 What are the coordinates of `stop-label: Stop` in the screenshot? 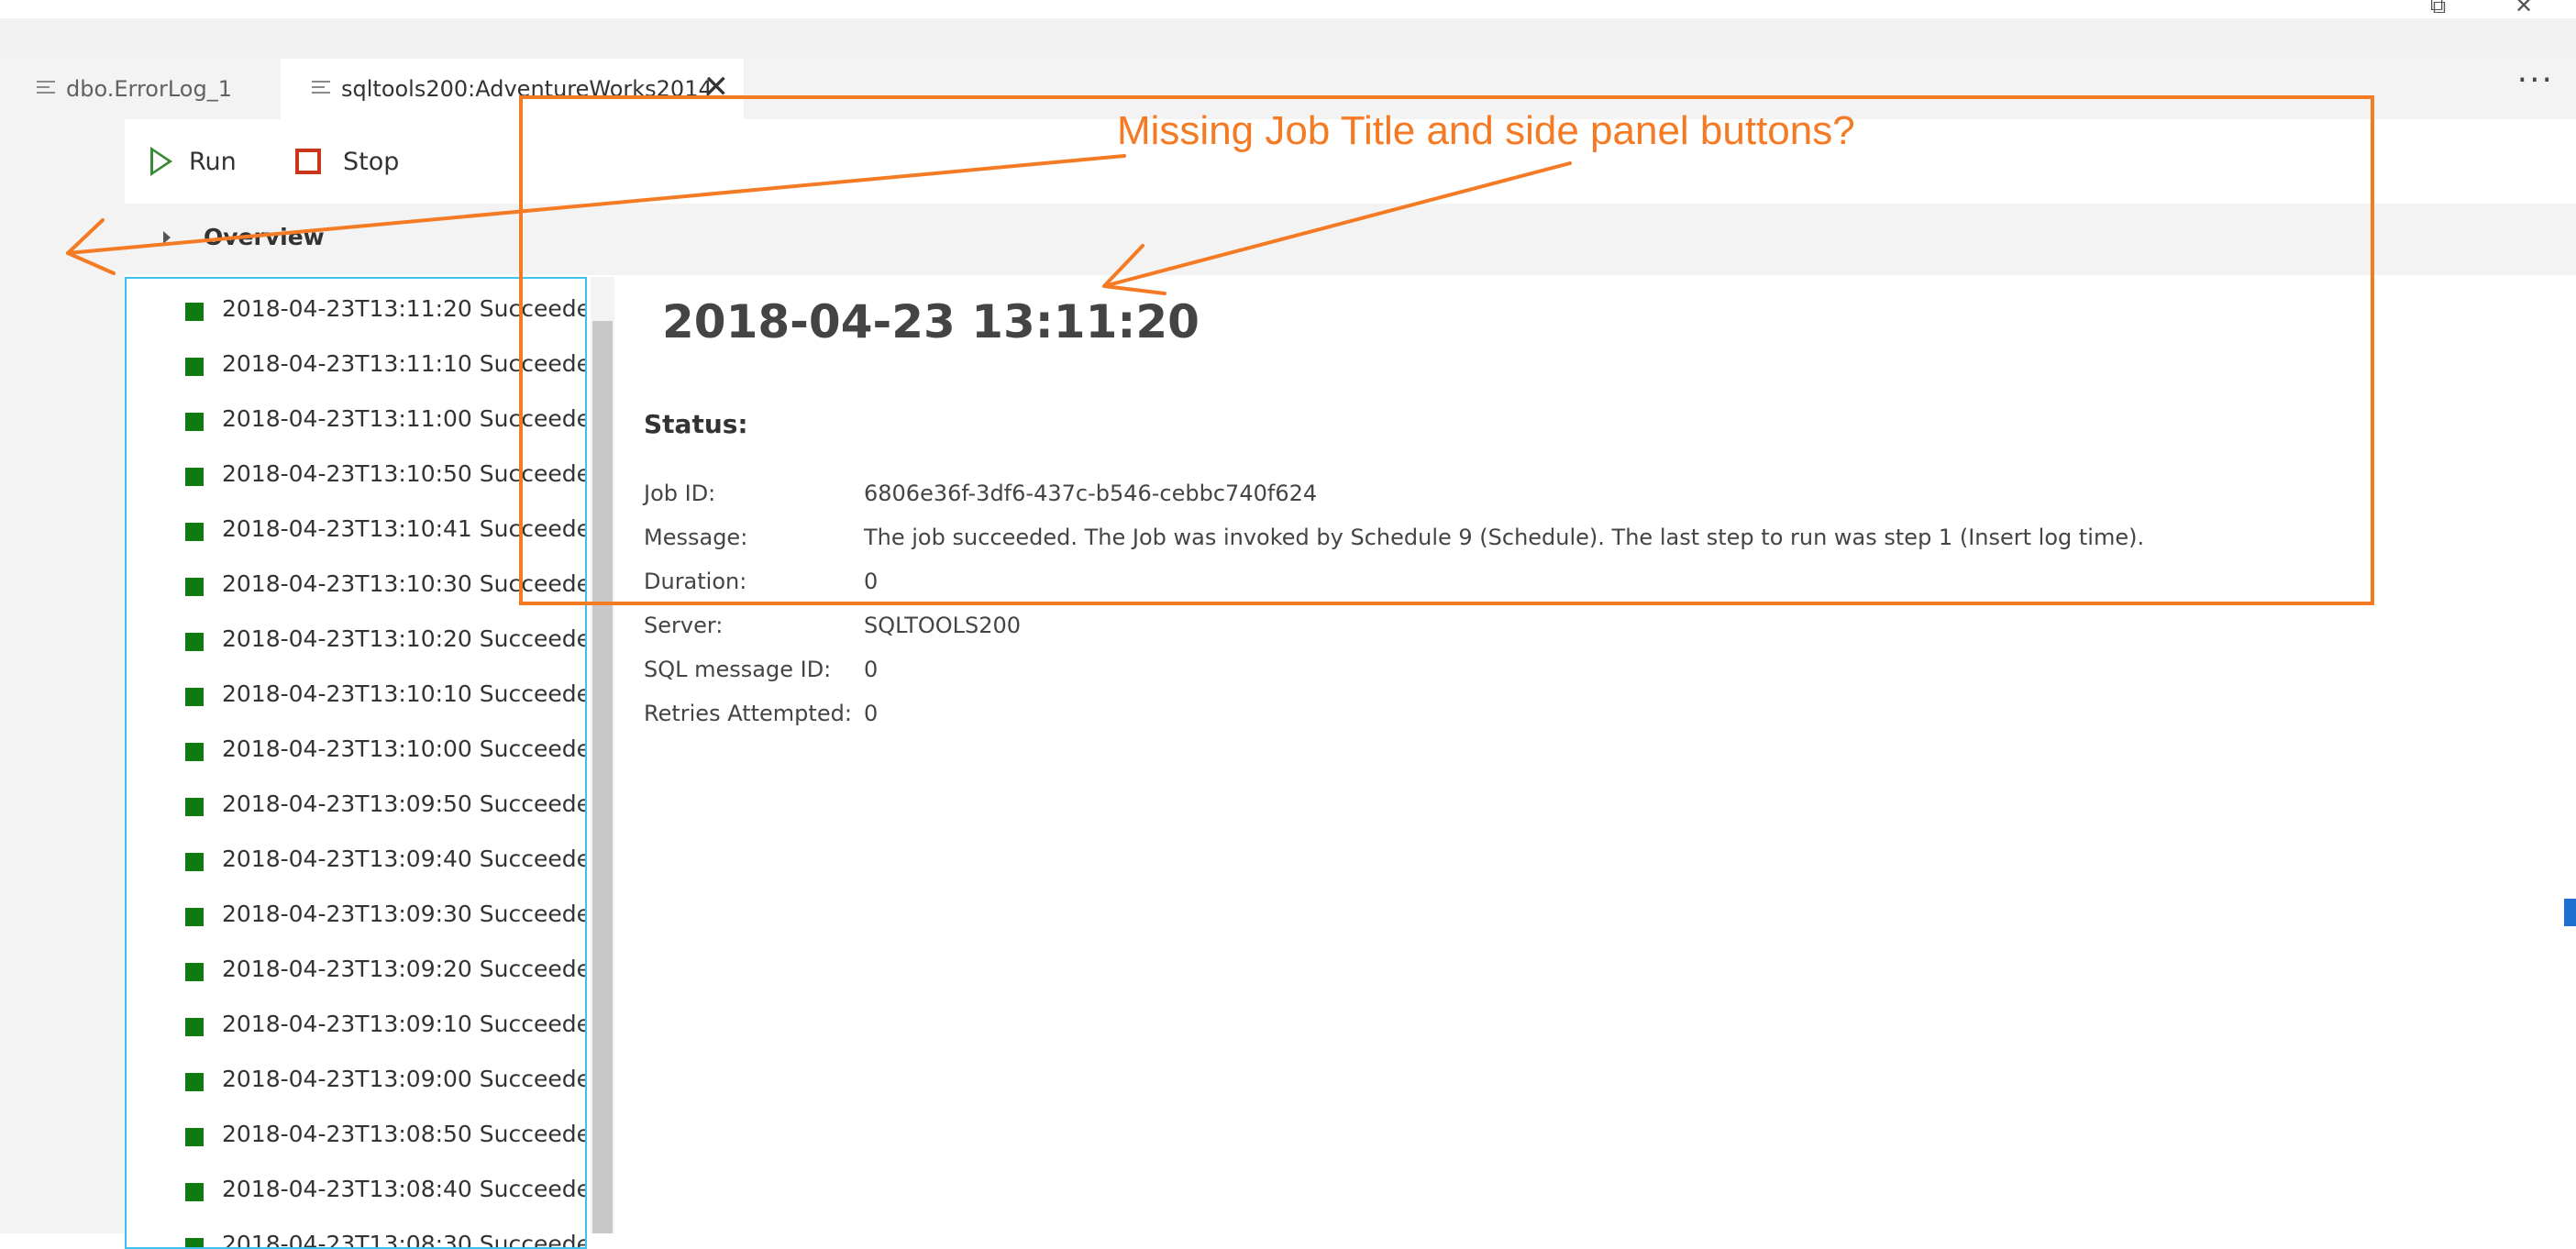 It's located at (371, 161).